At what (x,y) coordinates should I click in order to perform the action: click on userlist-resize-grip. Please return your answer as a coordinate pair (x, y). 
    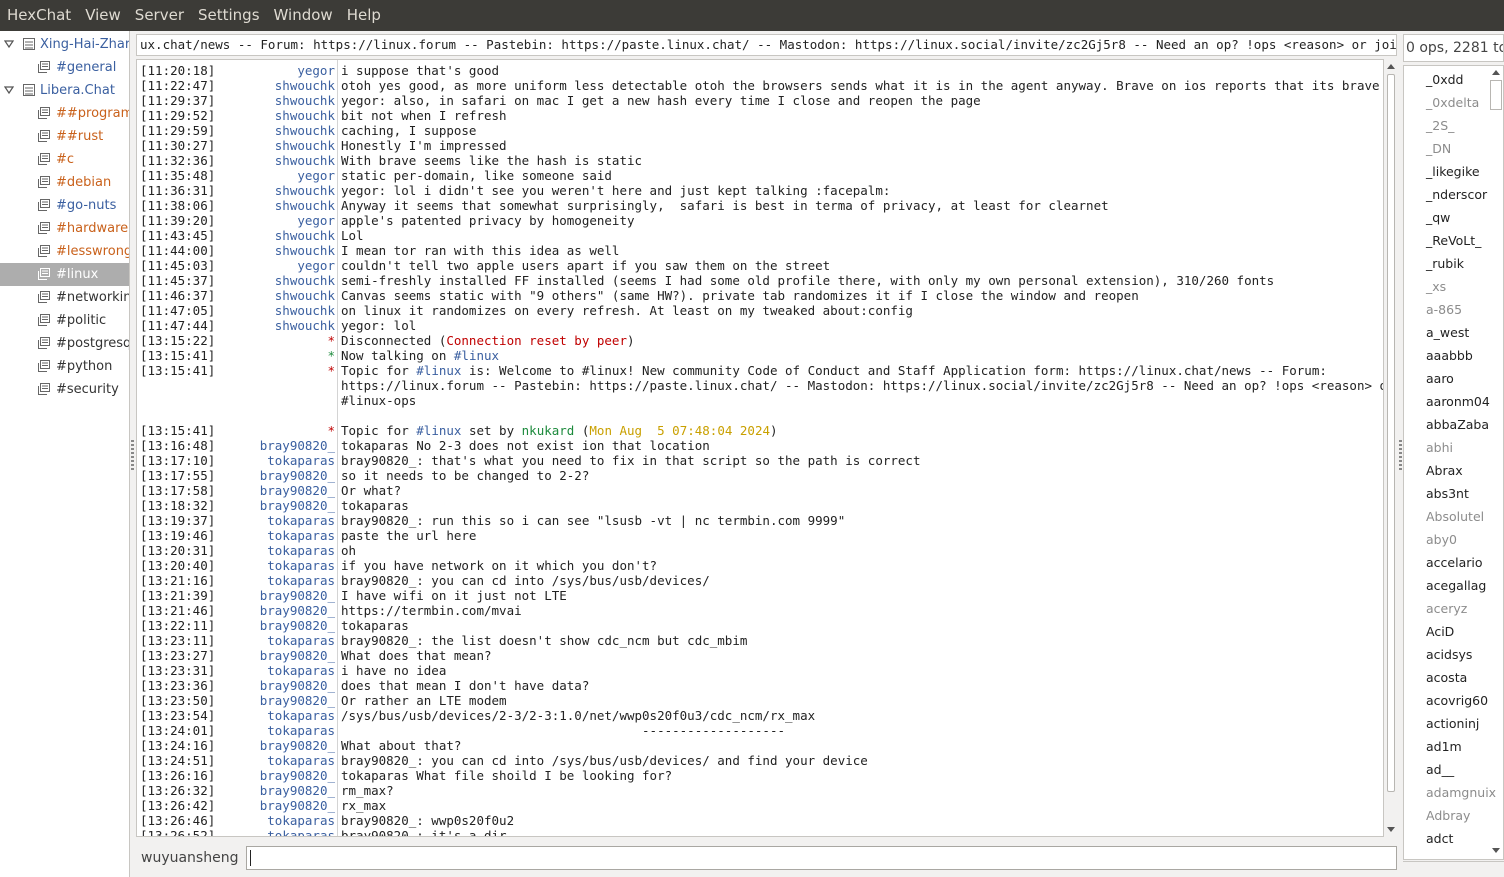
    Looking at the image, I should click on (1400, 455).